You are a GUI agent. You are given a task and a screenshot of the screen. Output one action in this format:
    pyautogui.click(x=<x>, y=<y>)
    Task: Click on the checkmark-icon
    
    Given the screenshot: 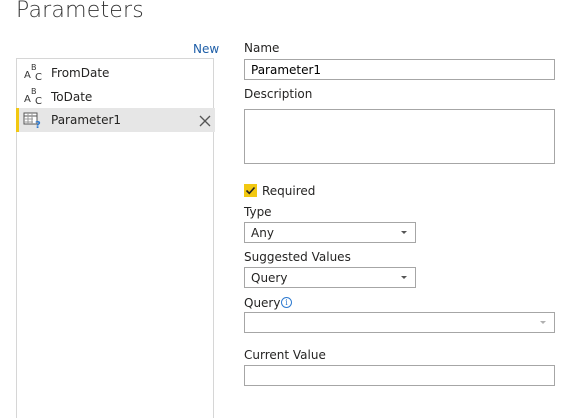 What is the action you would take?
    pyautogui.click(x=250, y=190)
    